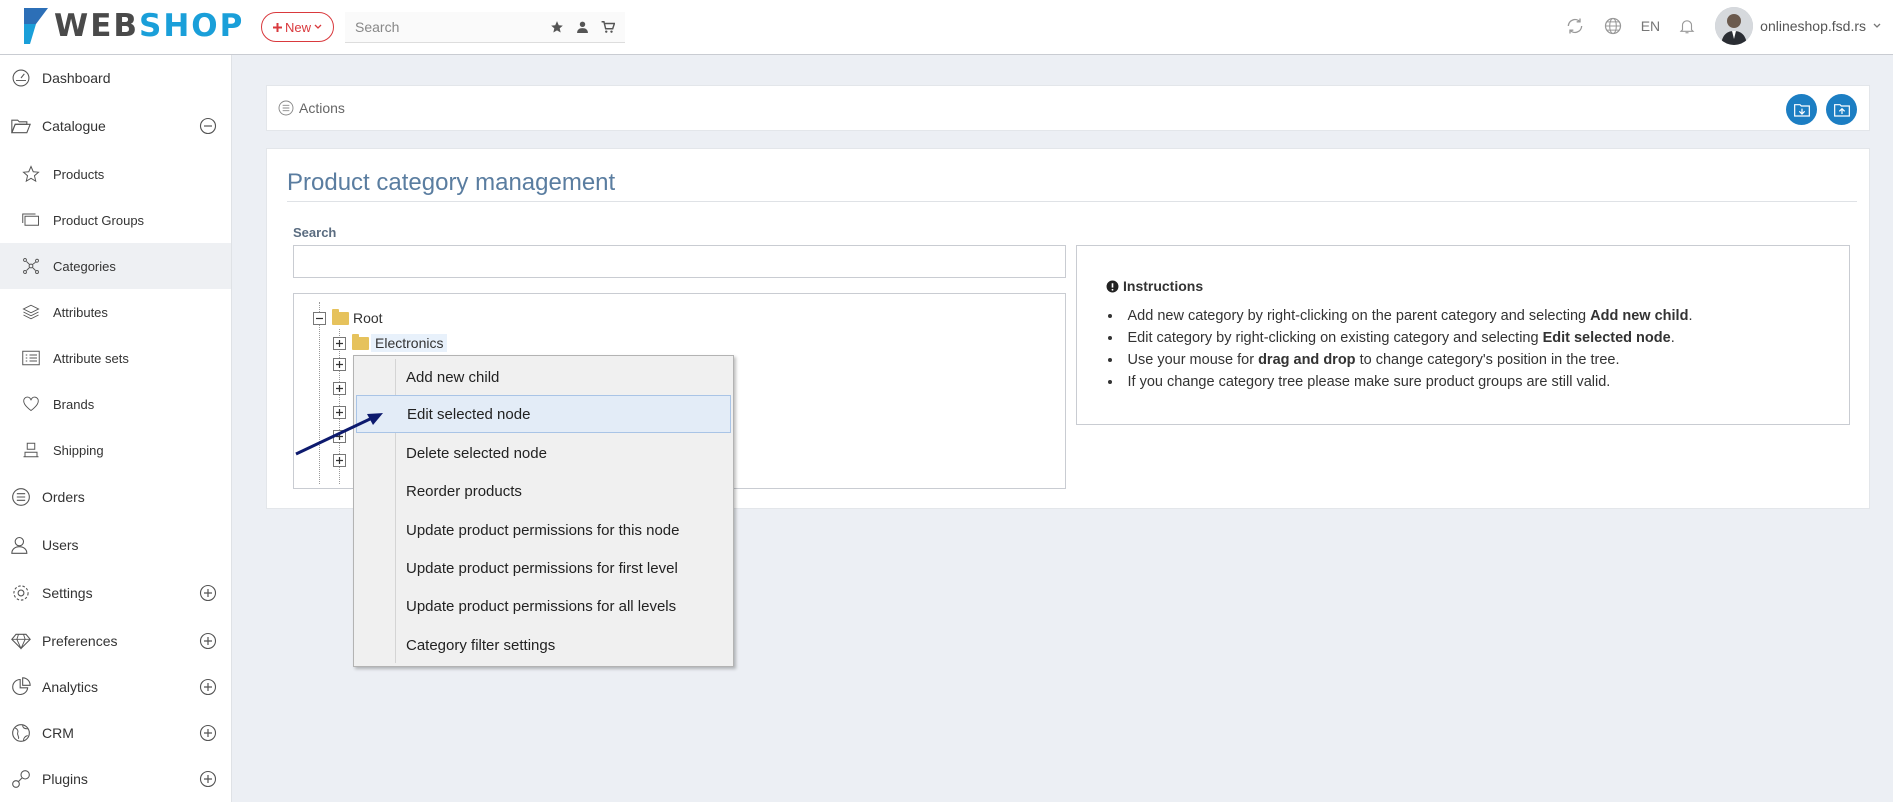  I want to click on tree-node-electronics: Electronics, so click(390, 342).